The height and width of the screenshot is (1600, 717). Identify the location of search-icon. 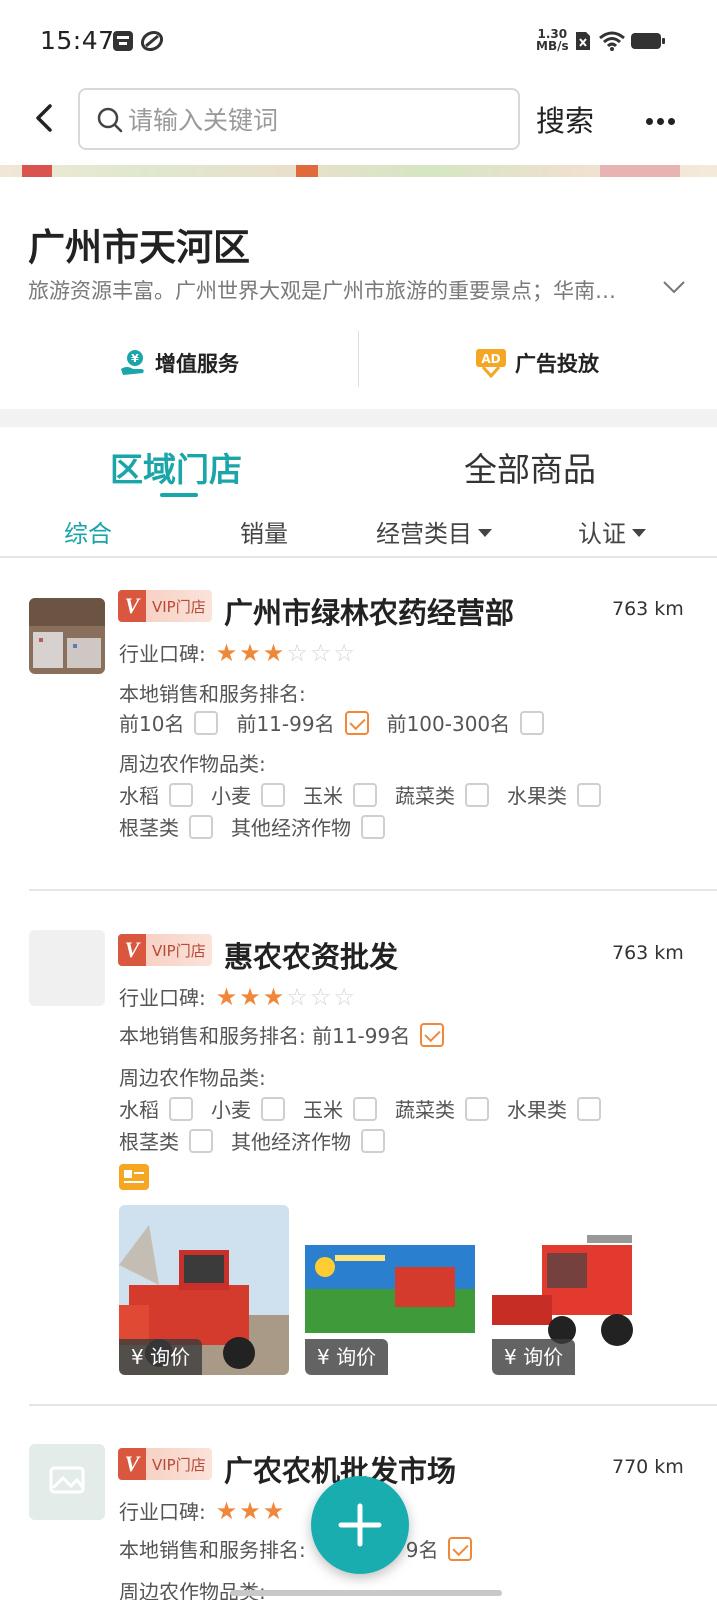
(110, 120).